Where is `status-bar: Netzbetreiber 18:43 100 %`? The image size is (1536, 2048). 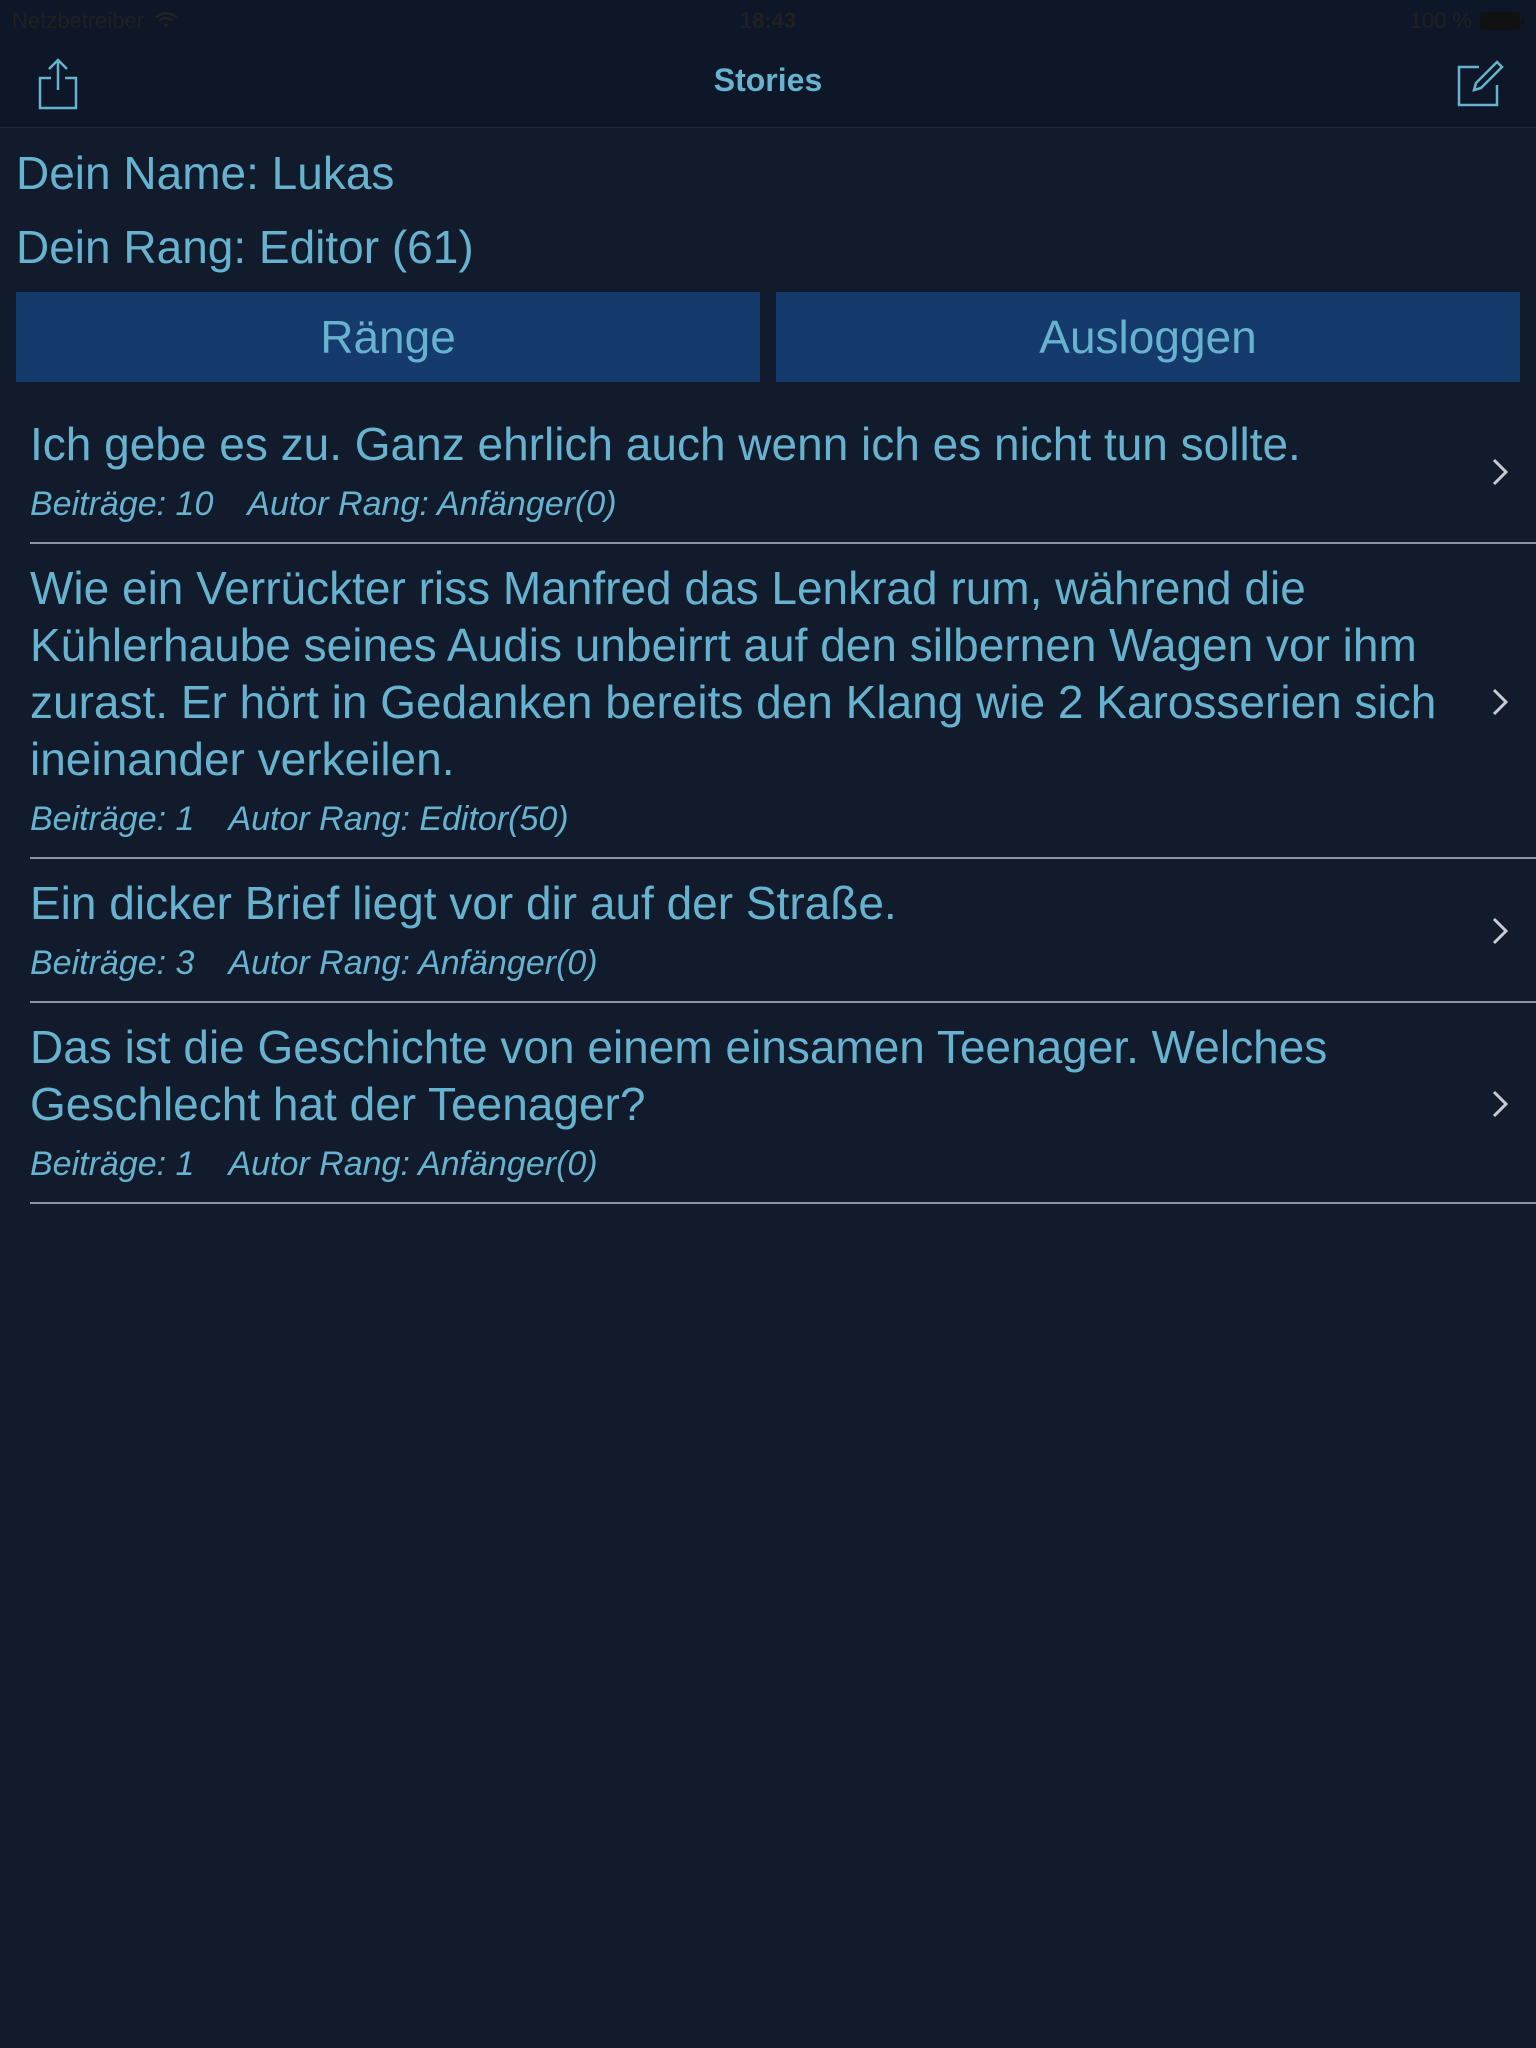
status-bar: Netzbetreiber 18:43 100 % is located at coordinates (768, 20).